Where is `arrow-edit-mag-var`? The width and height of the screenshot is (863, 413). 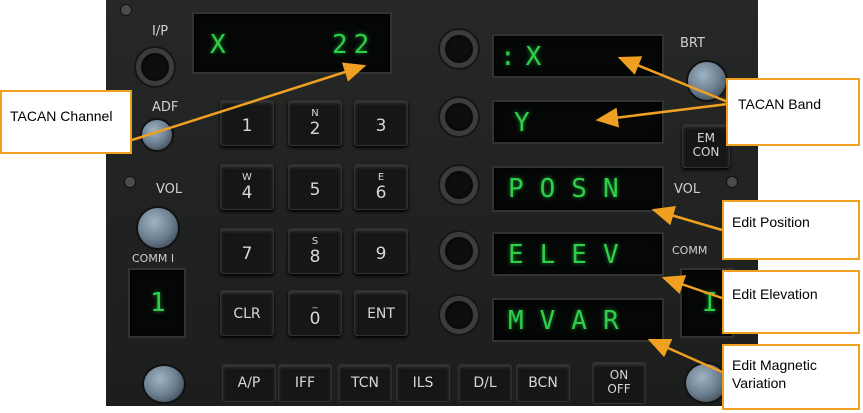
arrow-edit-mag-var is located at coordinates (685, 356).